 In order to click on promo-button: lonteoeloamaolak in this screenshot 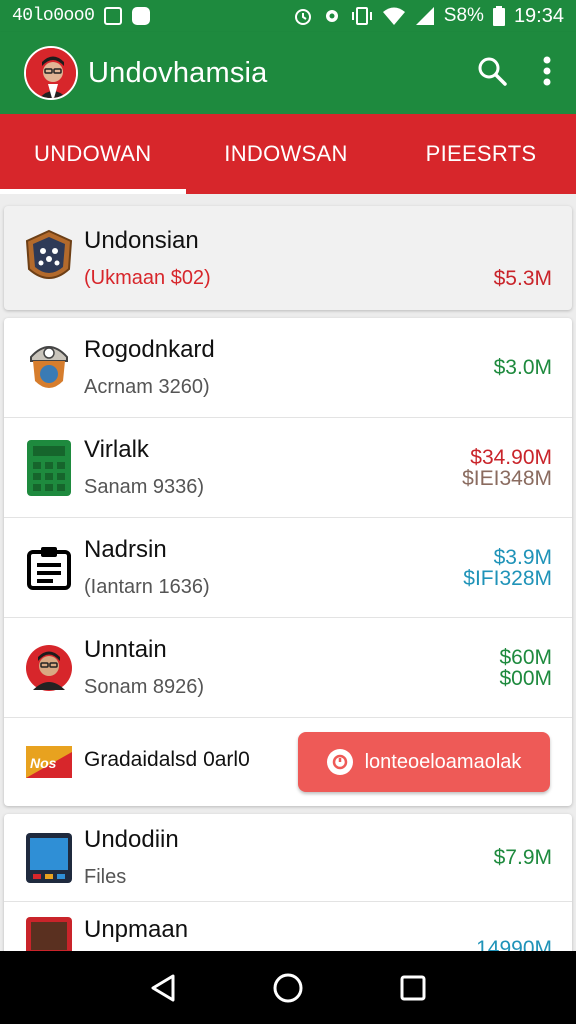, I will do `click(424, 762)`.